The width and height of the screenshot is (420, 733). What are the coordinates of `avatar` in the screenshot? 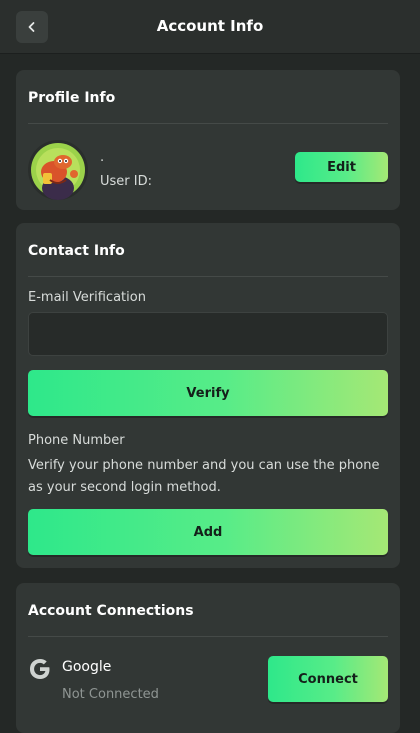 It's located at (58, 170).